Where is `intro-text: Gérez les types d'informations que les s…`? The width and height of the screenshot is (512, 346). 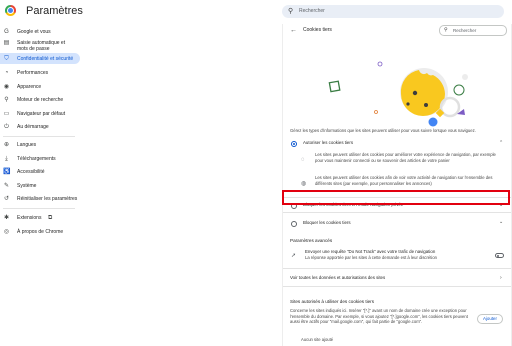
intro-text: Gérez les types d'informations que les s… is located at coordinates (383, 130).